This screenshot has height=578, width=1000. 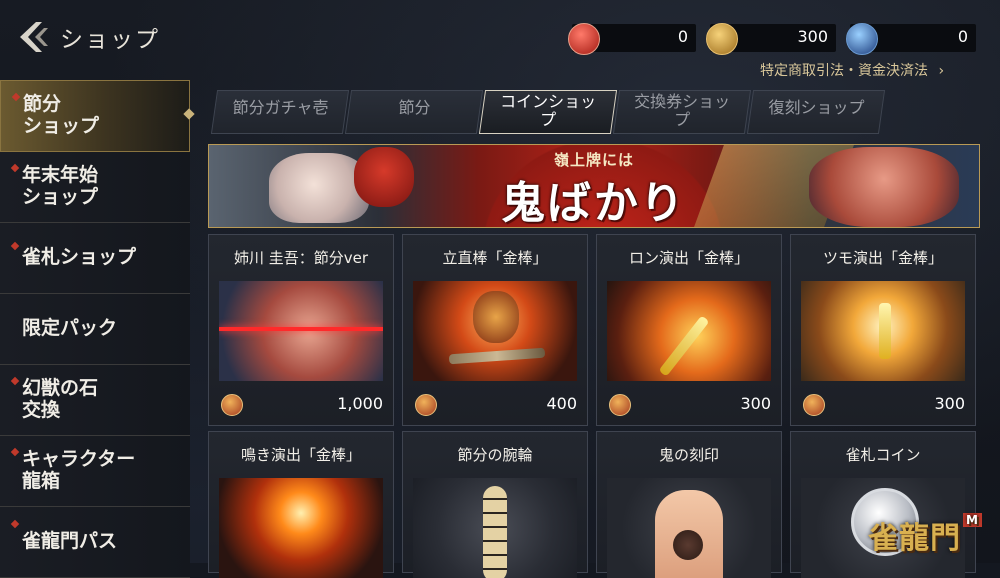 I want to click on sidebar-item-stone-exchange: 幻獣の石 交換, so click(x=95, y=400).